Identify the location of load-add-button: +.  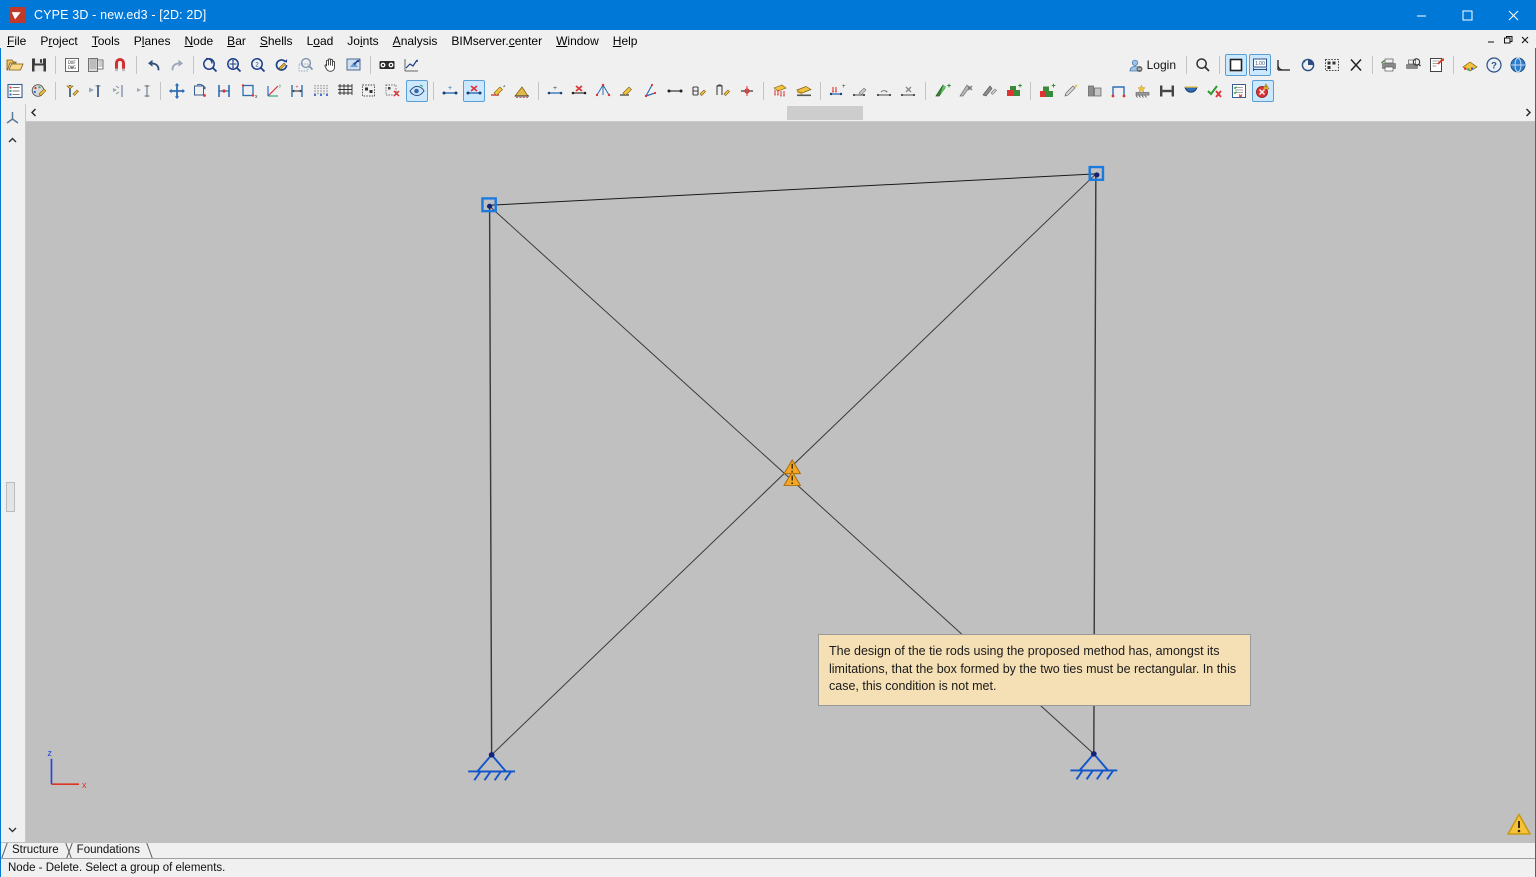
(837, 91).